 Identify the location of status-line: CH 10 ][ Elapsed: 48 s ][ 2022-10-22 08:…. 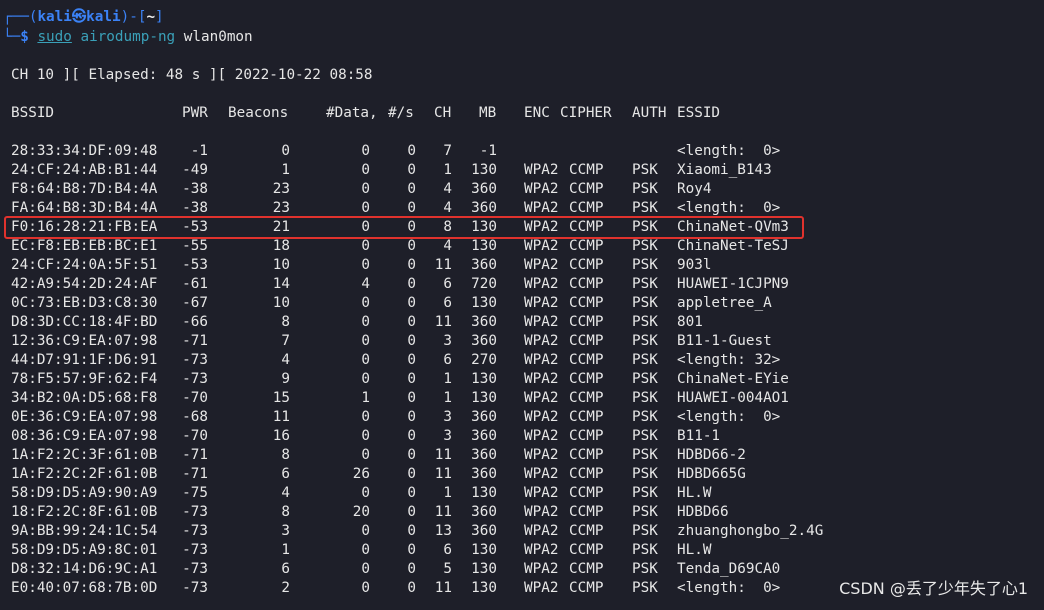
(192, 75).